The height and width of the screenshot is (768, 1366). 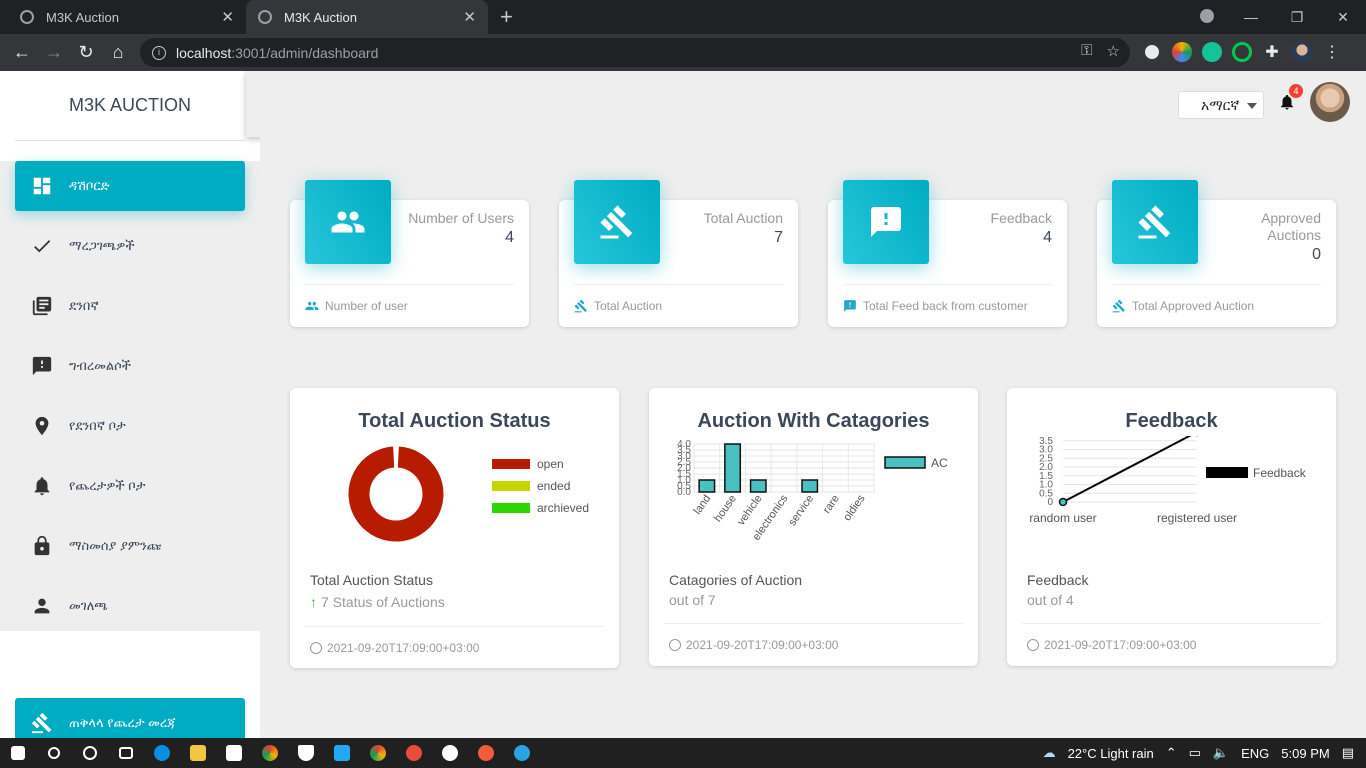 I want to click on sidebar-item-approvals: ማረጋገጫዎች, so click(x=130, y=246).